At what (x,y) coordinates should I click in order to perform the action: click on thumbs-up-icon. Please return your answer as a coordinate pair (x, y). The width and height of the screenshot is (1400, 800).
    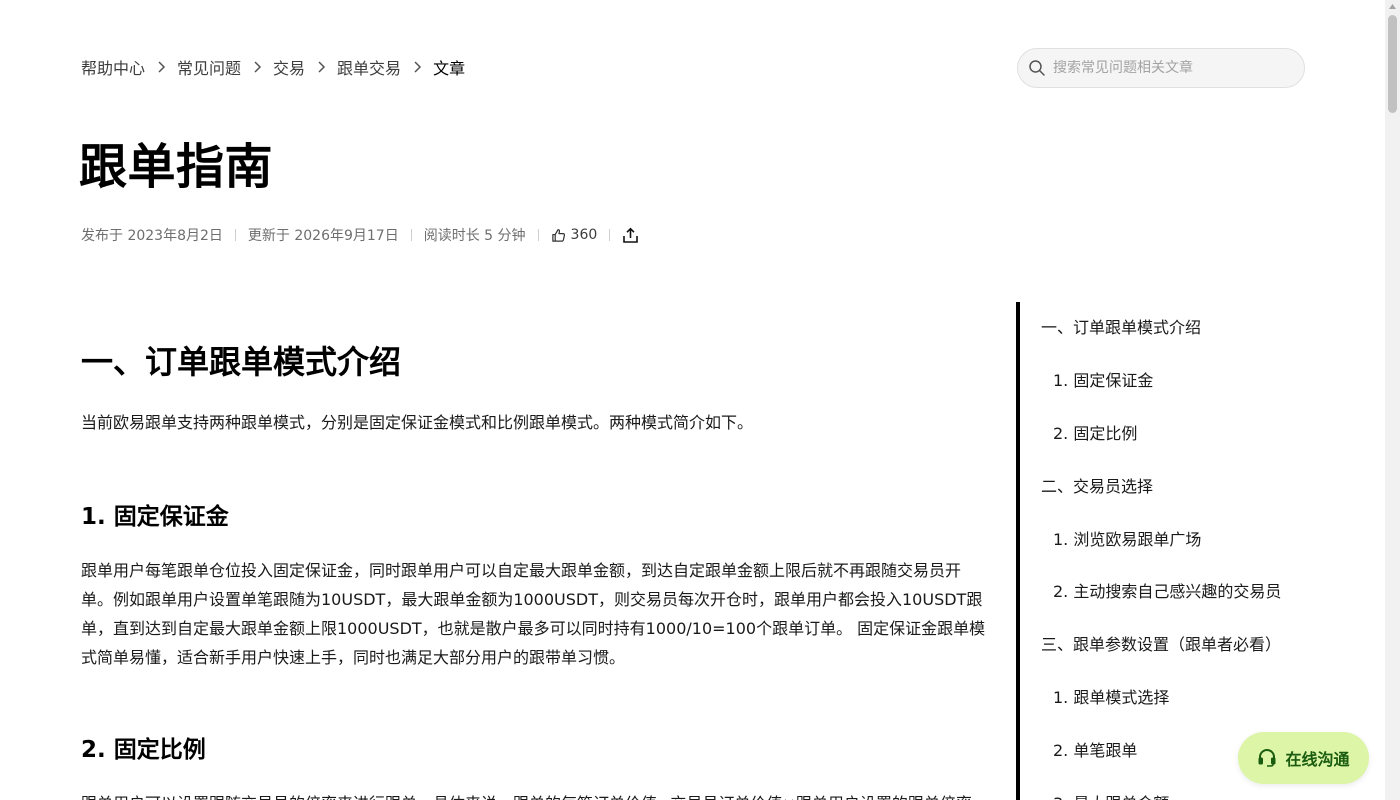
    Looking at the image, I should click on (558, 235).